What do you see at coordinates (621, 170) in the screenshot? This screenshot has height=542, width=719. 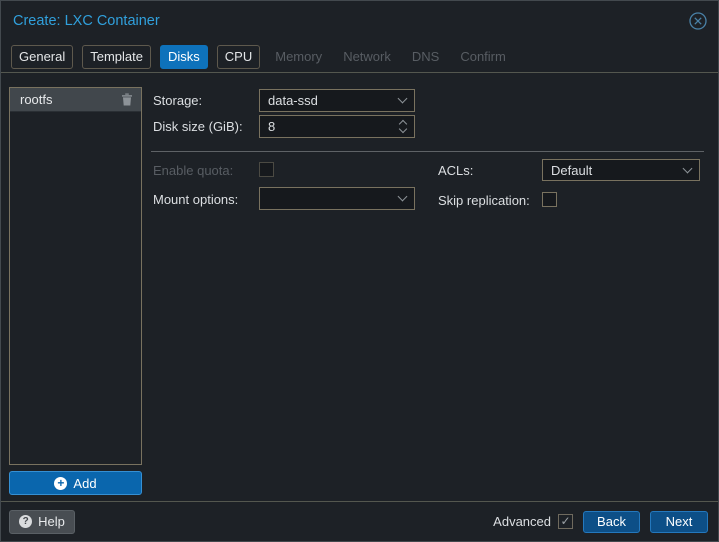 I see `acls-select: Default` at bounding box center [621, 170].